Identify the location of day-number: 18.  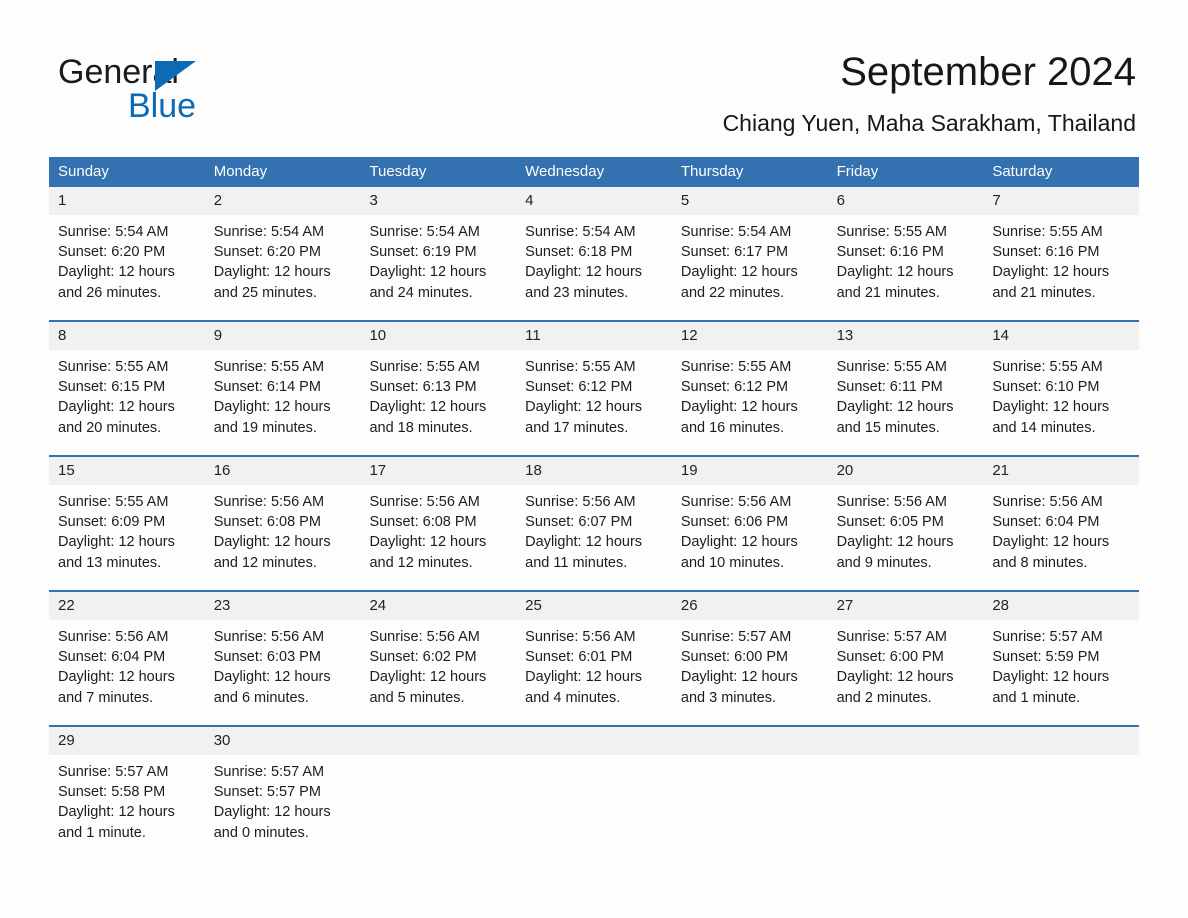
(594, 471).